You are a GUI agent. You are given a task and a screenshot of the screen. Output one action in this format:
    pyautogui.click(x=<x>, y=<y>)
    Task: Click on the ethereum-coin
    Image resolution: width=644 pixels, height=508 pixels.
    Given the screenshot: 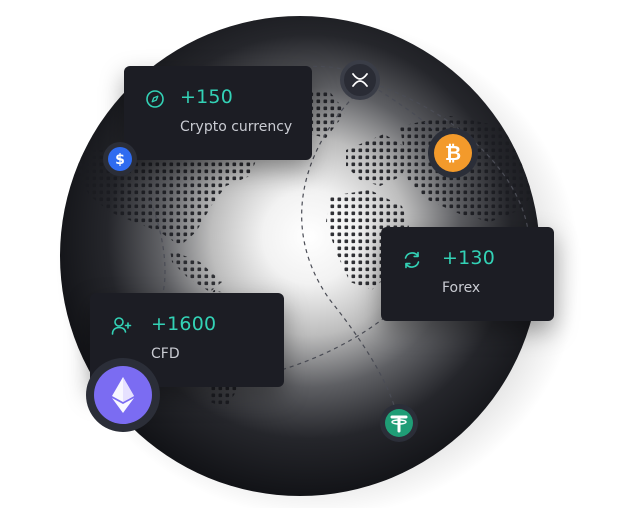 What is the action you would take?
    pyautogui.click(x=123, y=395)
    